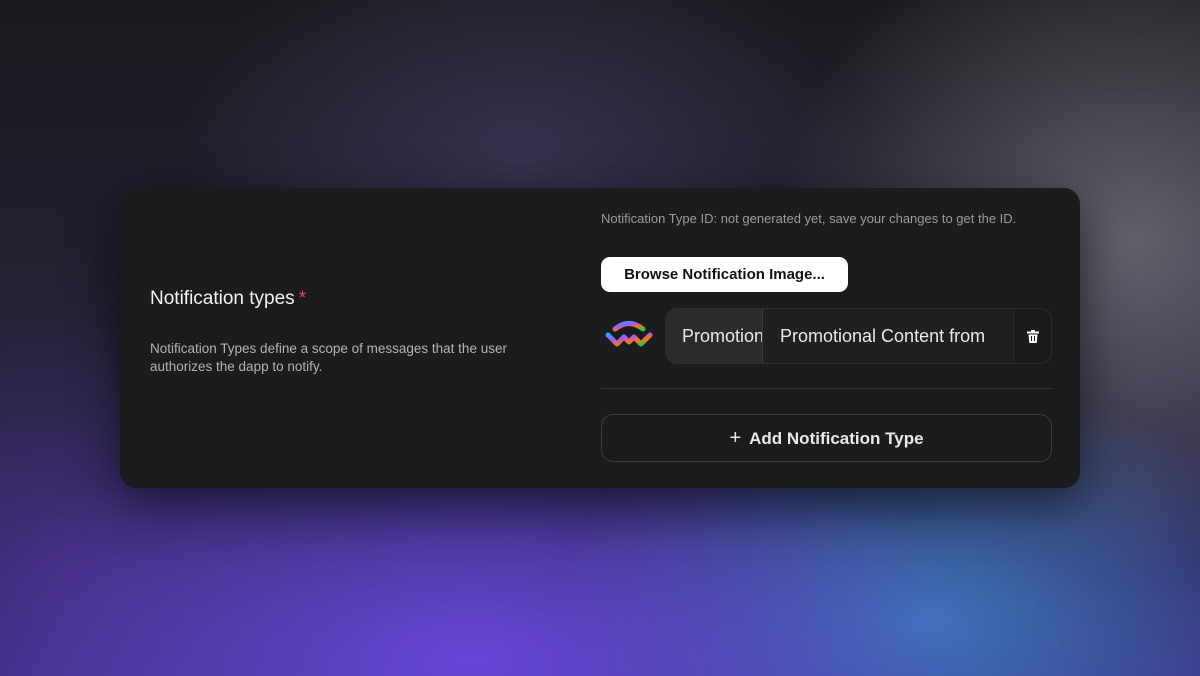 Image resolution: width=1200 pixels, height=676 pixels. Describe the element at coordinates (629, 336) in the screenshot. I see `walletconnect-logo-icon` at that location.